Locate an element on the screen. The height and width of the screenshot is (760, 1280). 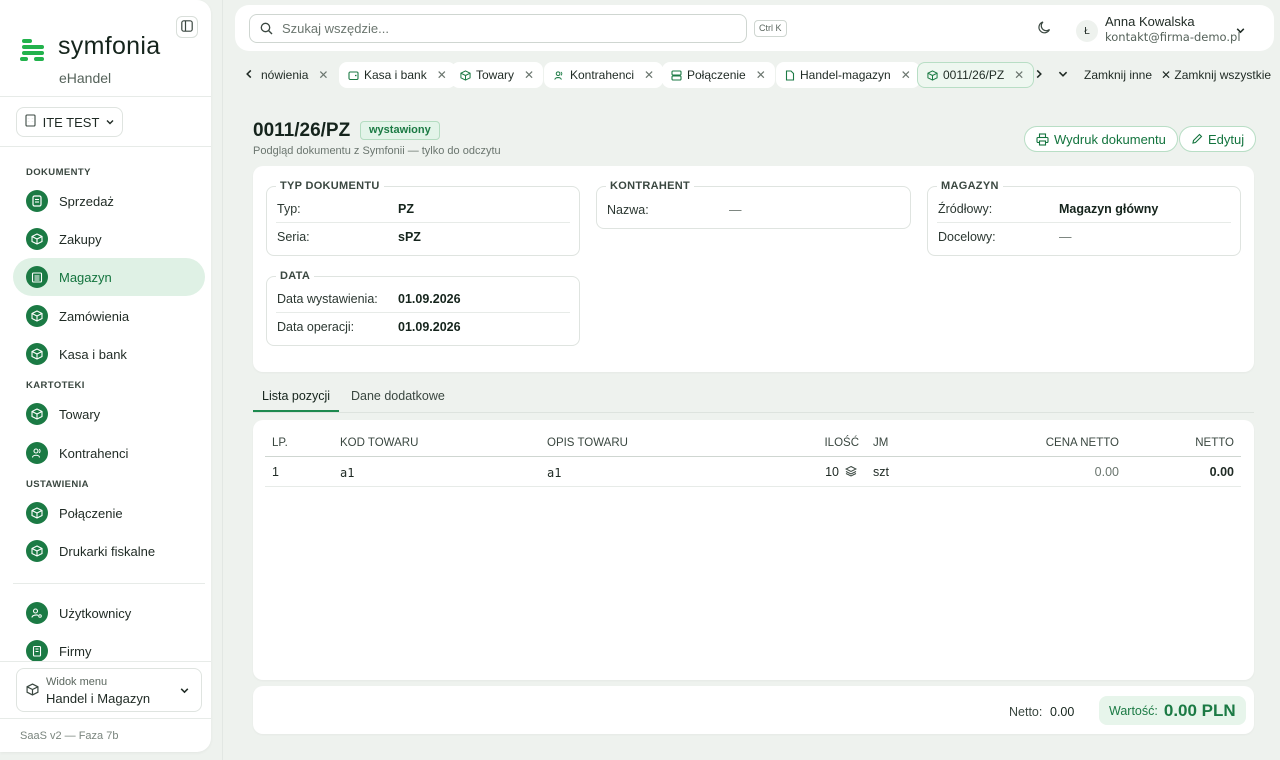
active-tab-indicator is located at coordinates (296, 411).